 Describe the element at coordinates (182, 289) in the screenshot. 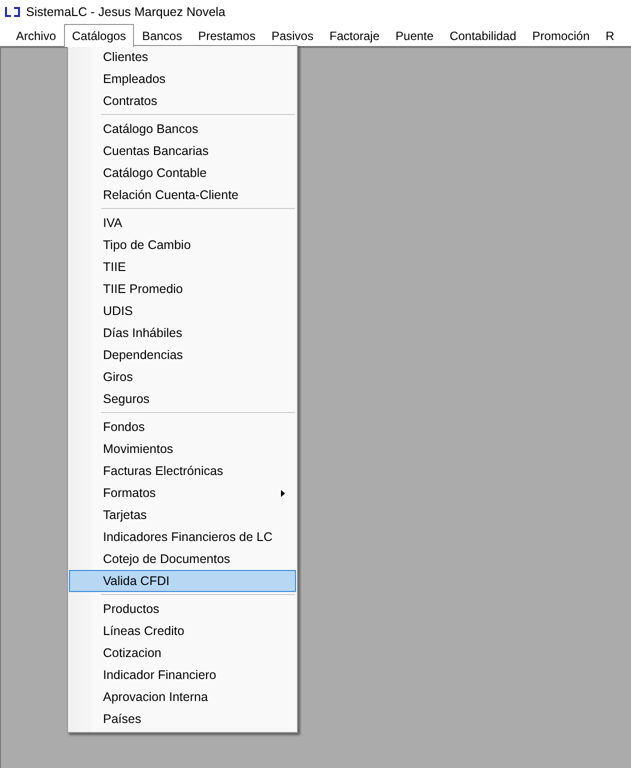

I see `menu-item: TIIE Promedio` at that location.